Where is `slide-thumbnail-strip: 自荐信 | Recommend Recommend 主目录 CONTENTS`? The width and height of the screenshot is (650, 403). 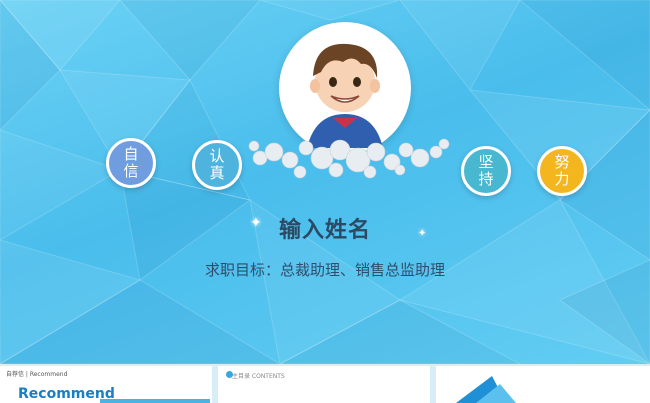 slide-thumbnail-strip: 自荐信 | Recommend Recommend 主目录 CONTENTS is located at coordinates (325, 383).